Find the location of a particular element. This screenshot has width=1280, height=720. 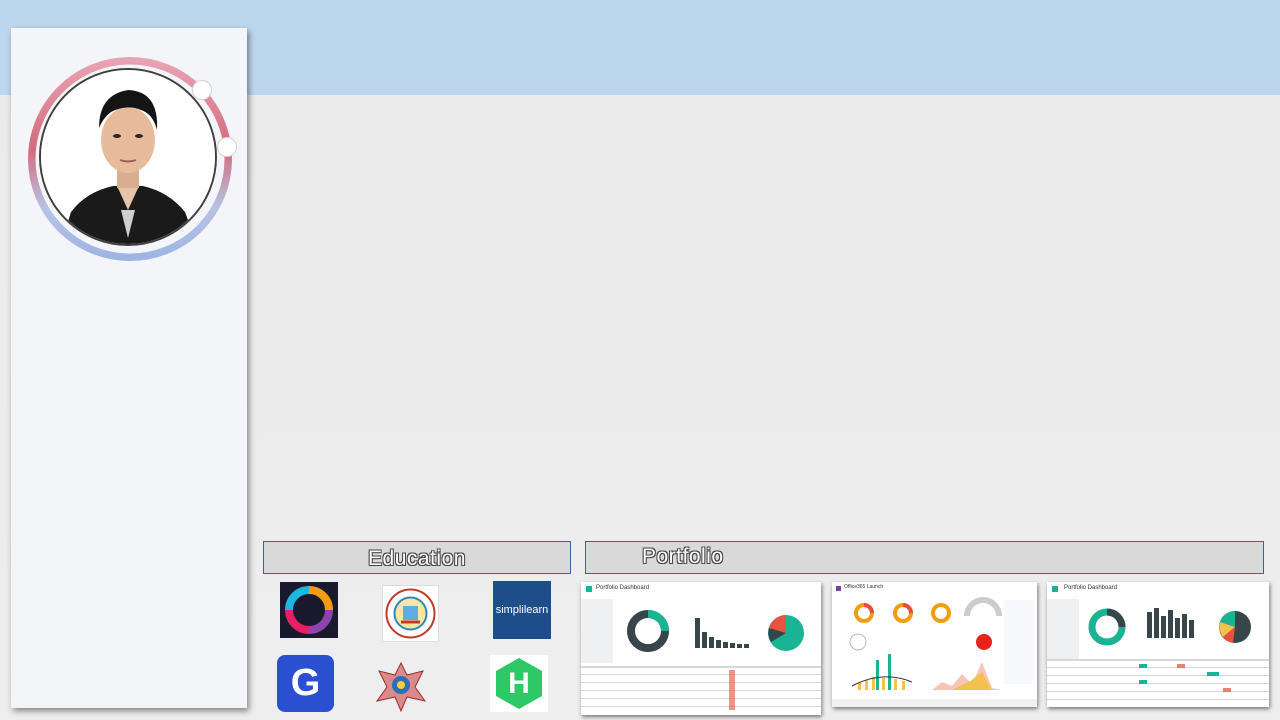

university-seal-logo is located at coordinates (410, 613).